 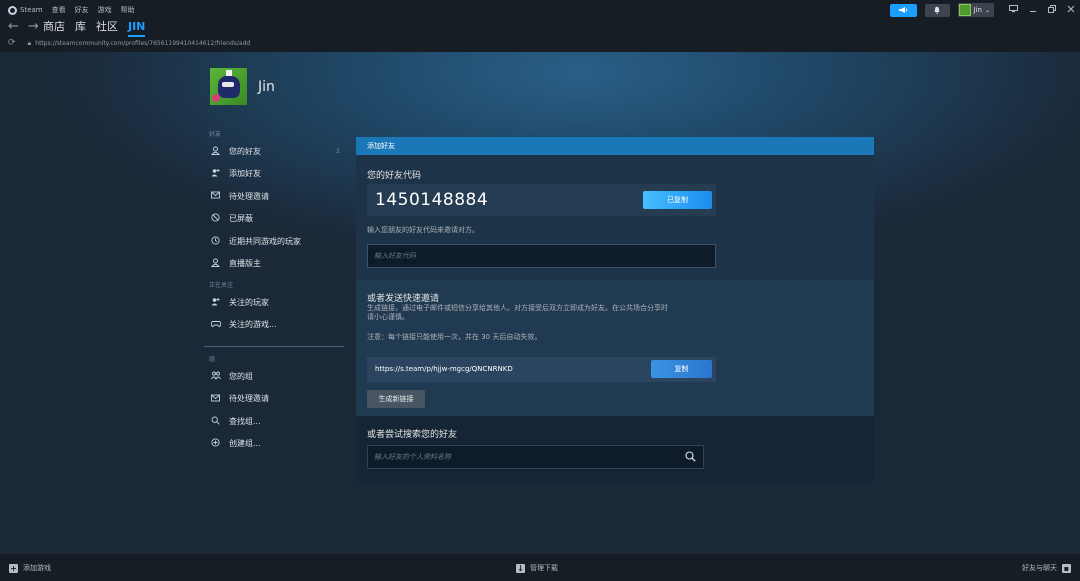 What do you see at coordinates (274, 302) in the screenshot?
I see `sidebar-item-followed-players: 关注的玩家` at bounding box center [274, 302].